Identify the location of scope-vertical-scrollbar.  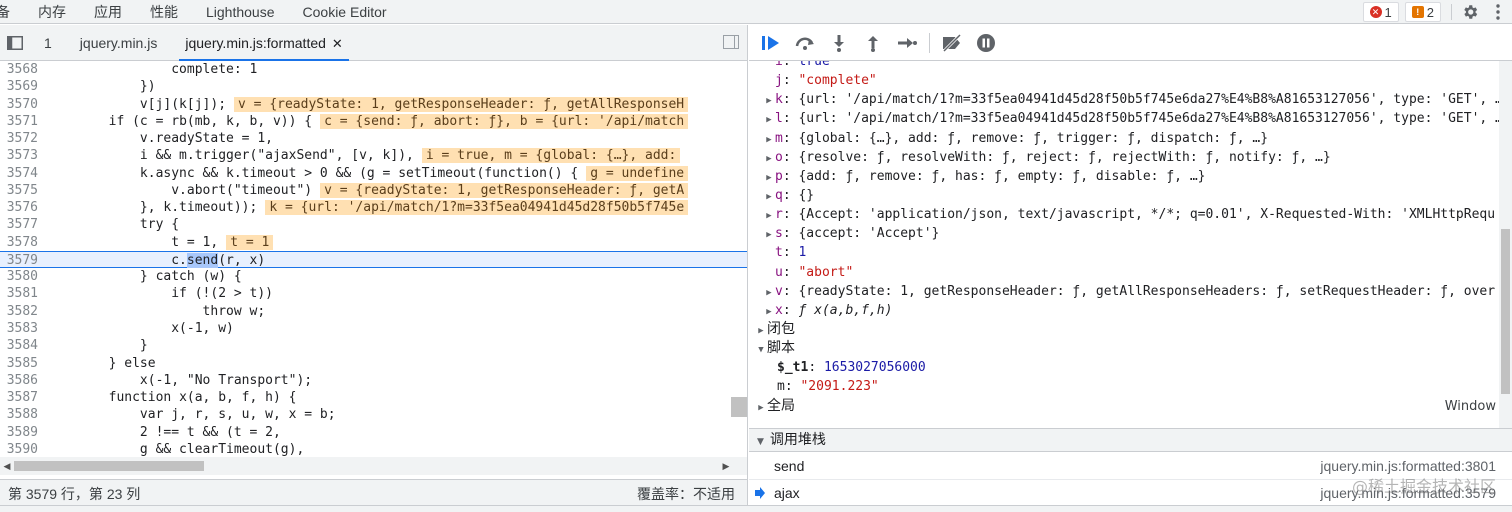
(1505, 244).